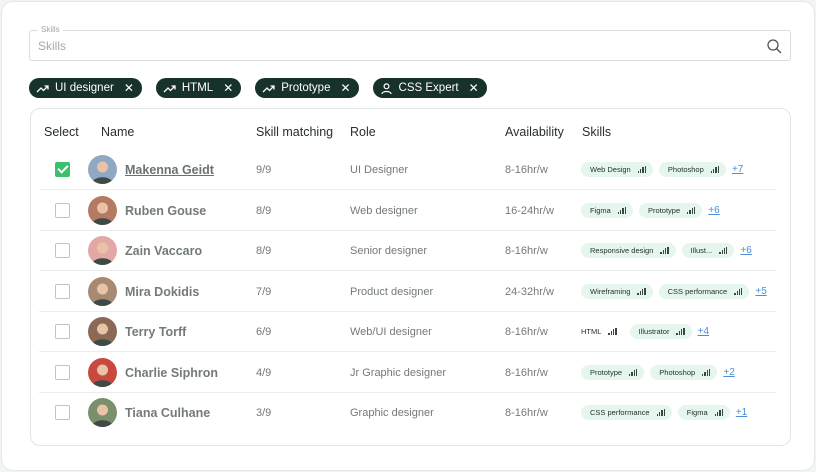 This screenshot has height=472, width=816. What do you see at coordinates (264, 413) in the screenshot?
I see `skill-matching: 3/9` at bounding box center [264, 413].